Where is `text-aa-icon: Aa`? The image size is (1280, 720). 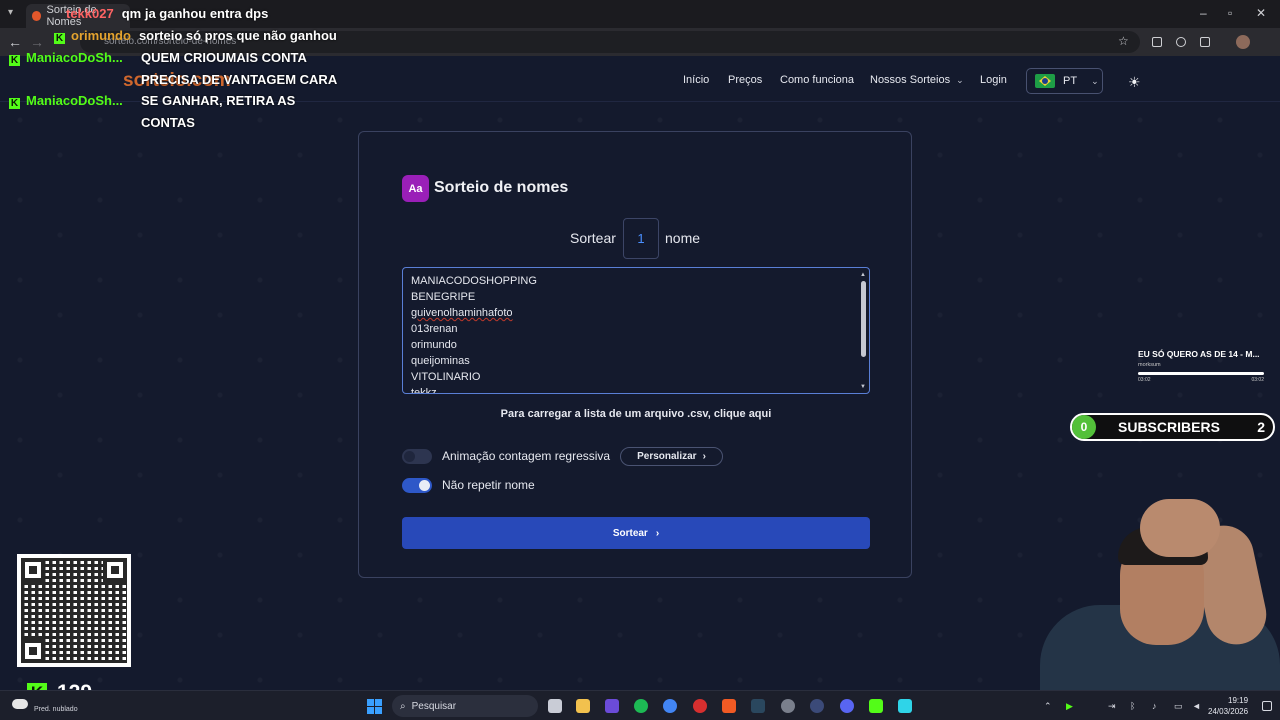
text-aa-icon: Aa is located at coordinates (415, 188).